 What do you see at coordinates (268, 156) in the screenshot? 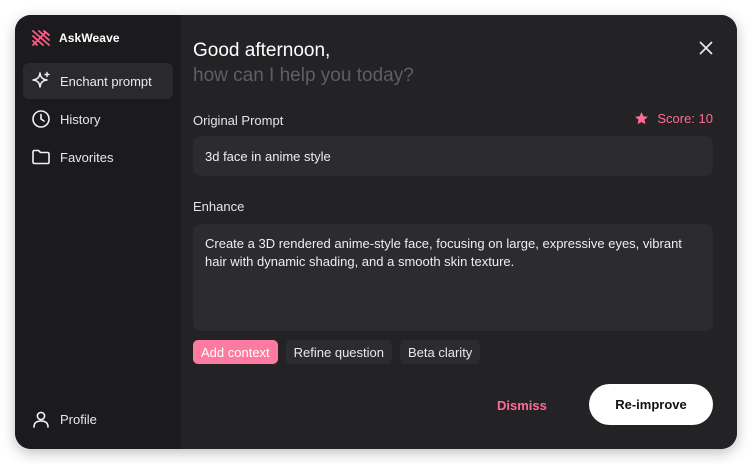
I see `original-prompt-text: 3d face in anime style` at bounding box center [268, 156].